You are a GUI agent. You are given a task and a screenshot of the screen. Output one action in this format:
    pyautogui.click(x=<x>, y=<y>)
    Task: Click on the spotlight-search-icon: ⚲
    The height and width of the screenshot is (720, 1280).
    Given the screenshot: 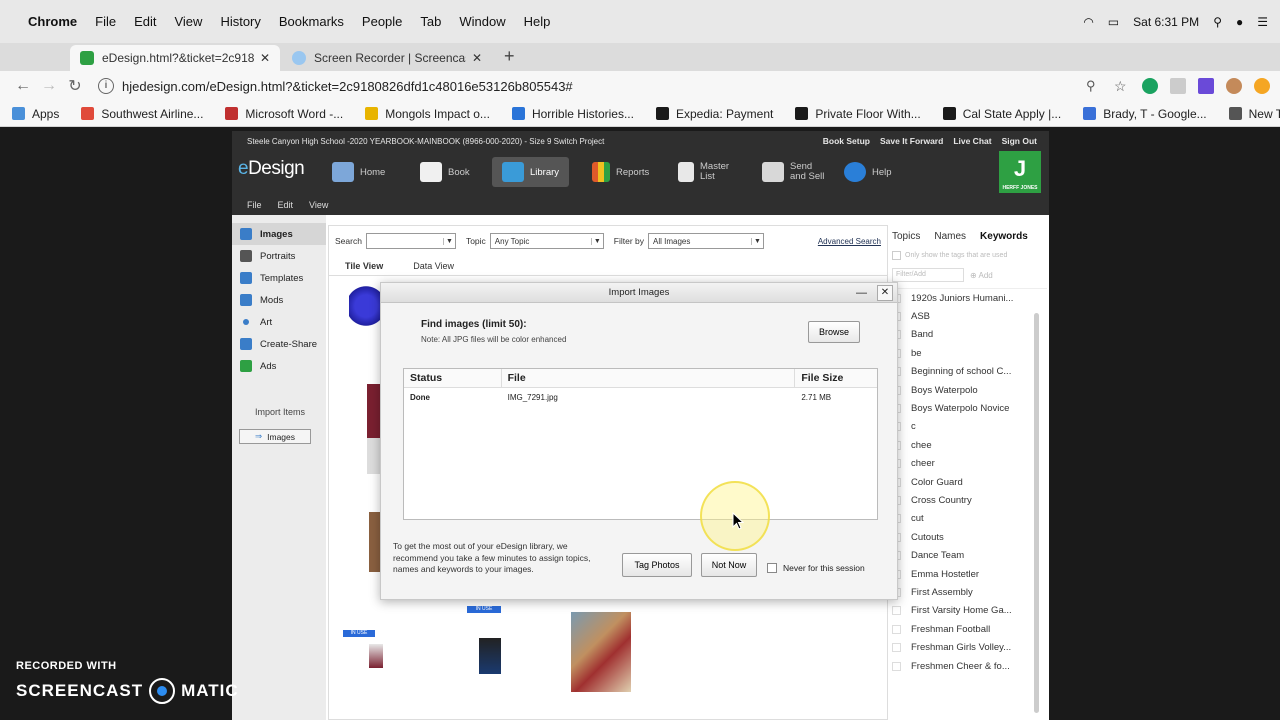 What is the action you would take?
    pyautogui.click(x=1217, y=22)
    